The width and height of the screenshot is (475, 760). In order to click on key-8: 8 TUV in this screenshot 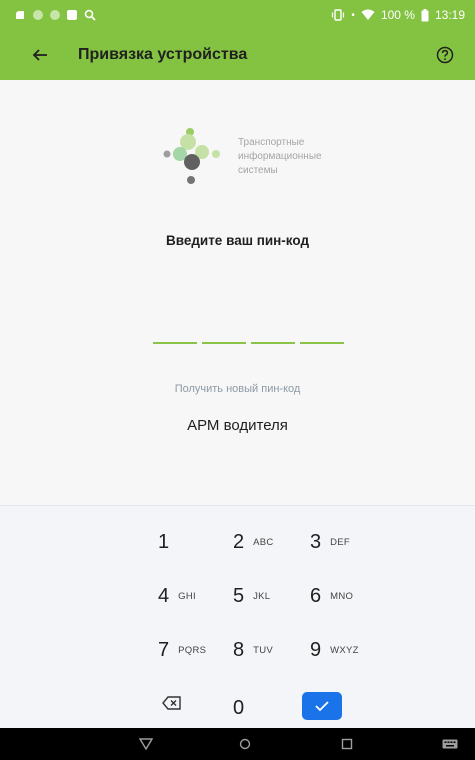, I will do `click(268, 650)`.